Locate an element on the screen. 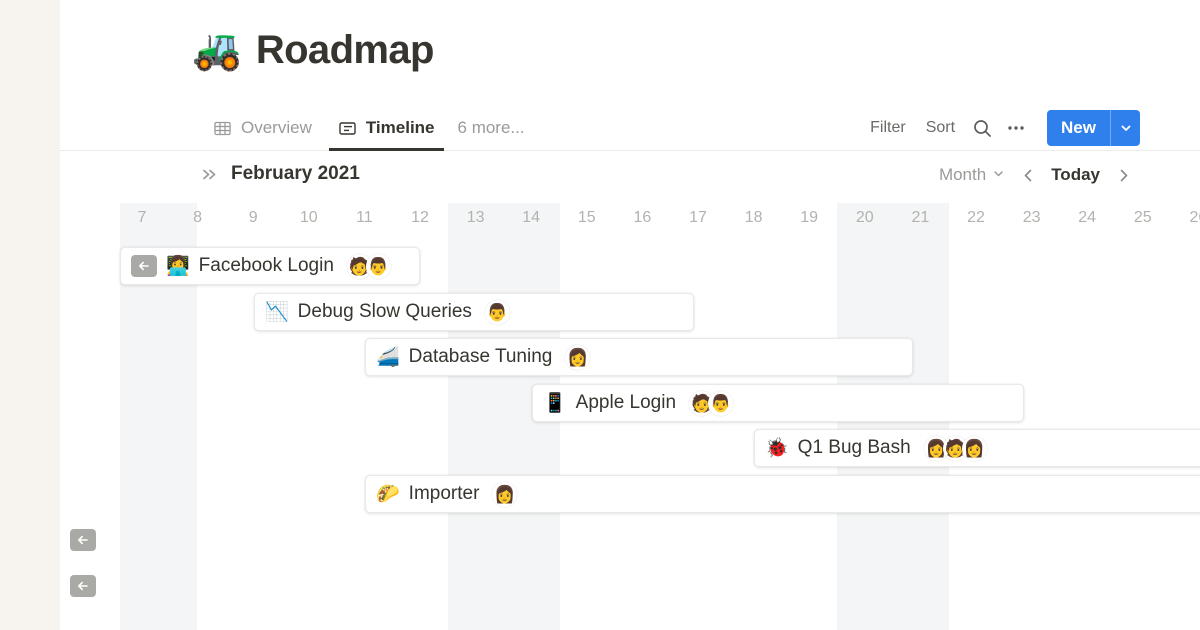 The height and width of the screenshot is (630, 1200). chart-decreasing-emoji: 📉 is located at coordinates (277, 312).